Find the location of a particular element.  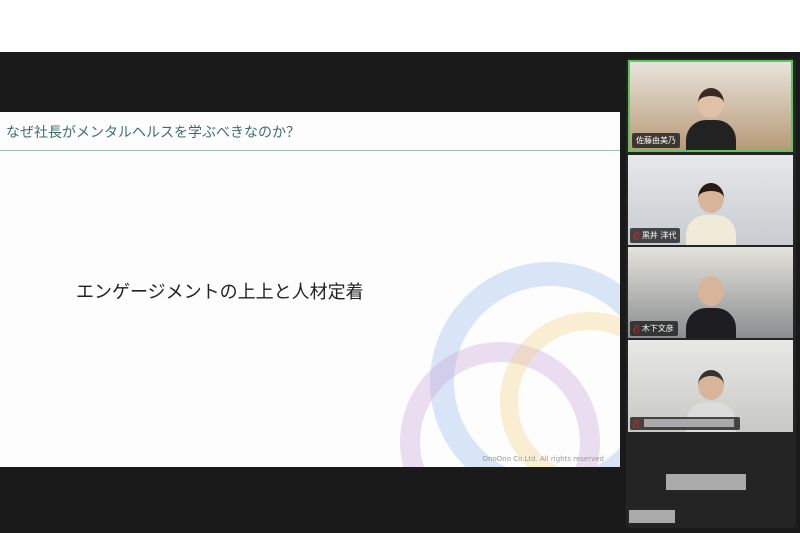

redacted-name is located at coordinates (689, 423).